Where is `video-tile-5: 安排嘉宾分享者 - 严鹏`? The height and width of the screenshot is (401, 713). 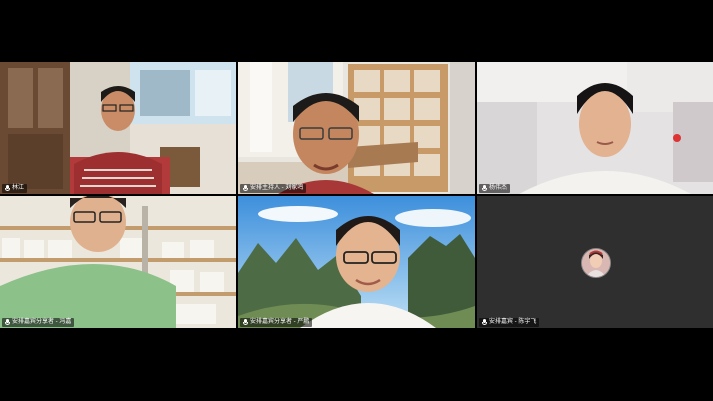 video-tile-5: 安排嘉宾分享者 - 严鹏 is located at coordinates (356, 262).